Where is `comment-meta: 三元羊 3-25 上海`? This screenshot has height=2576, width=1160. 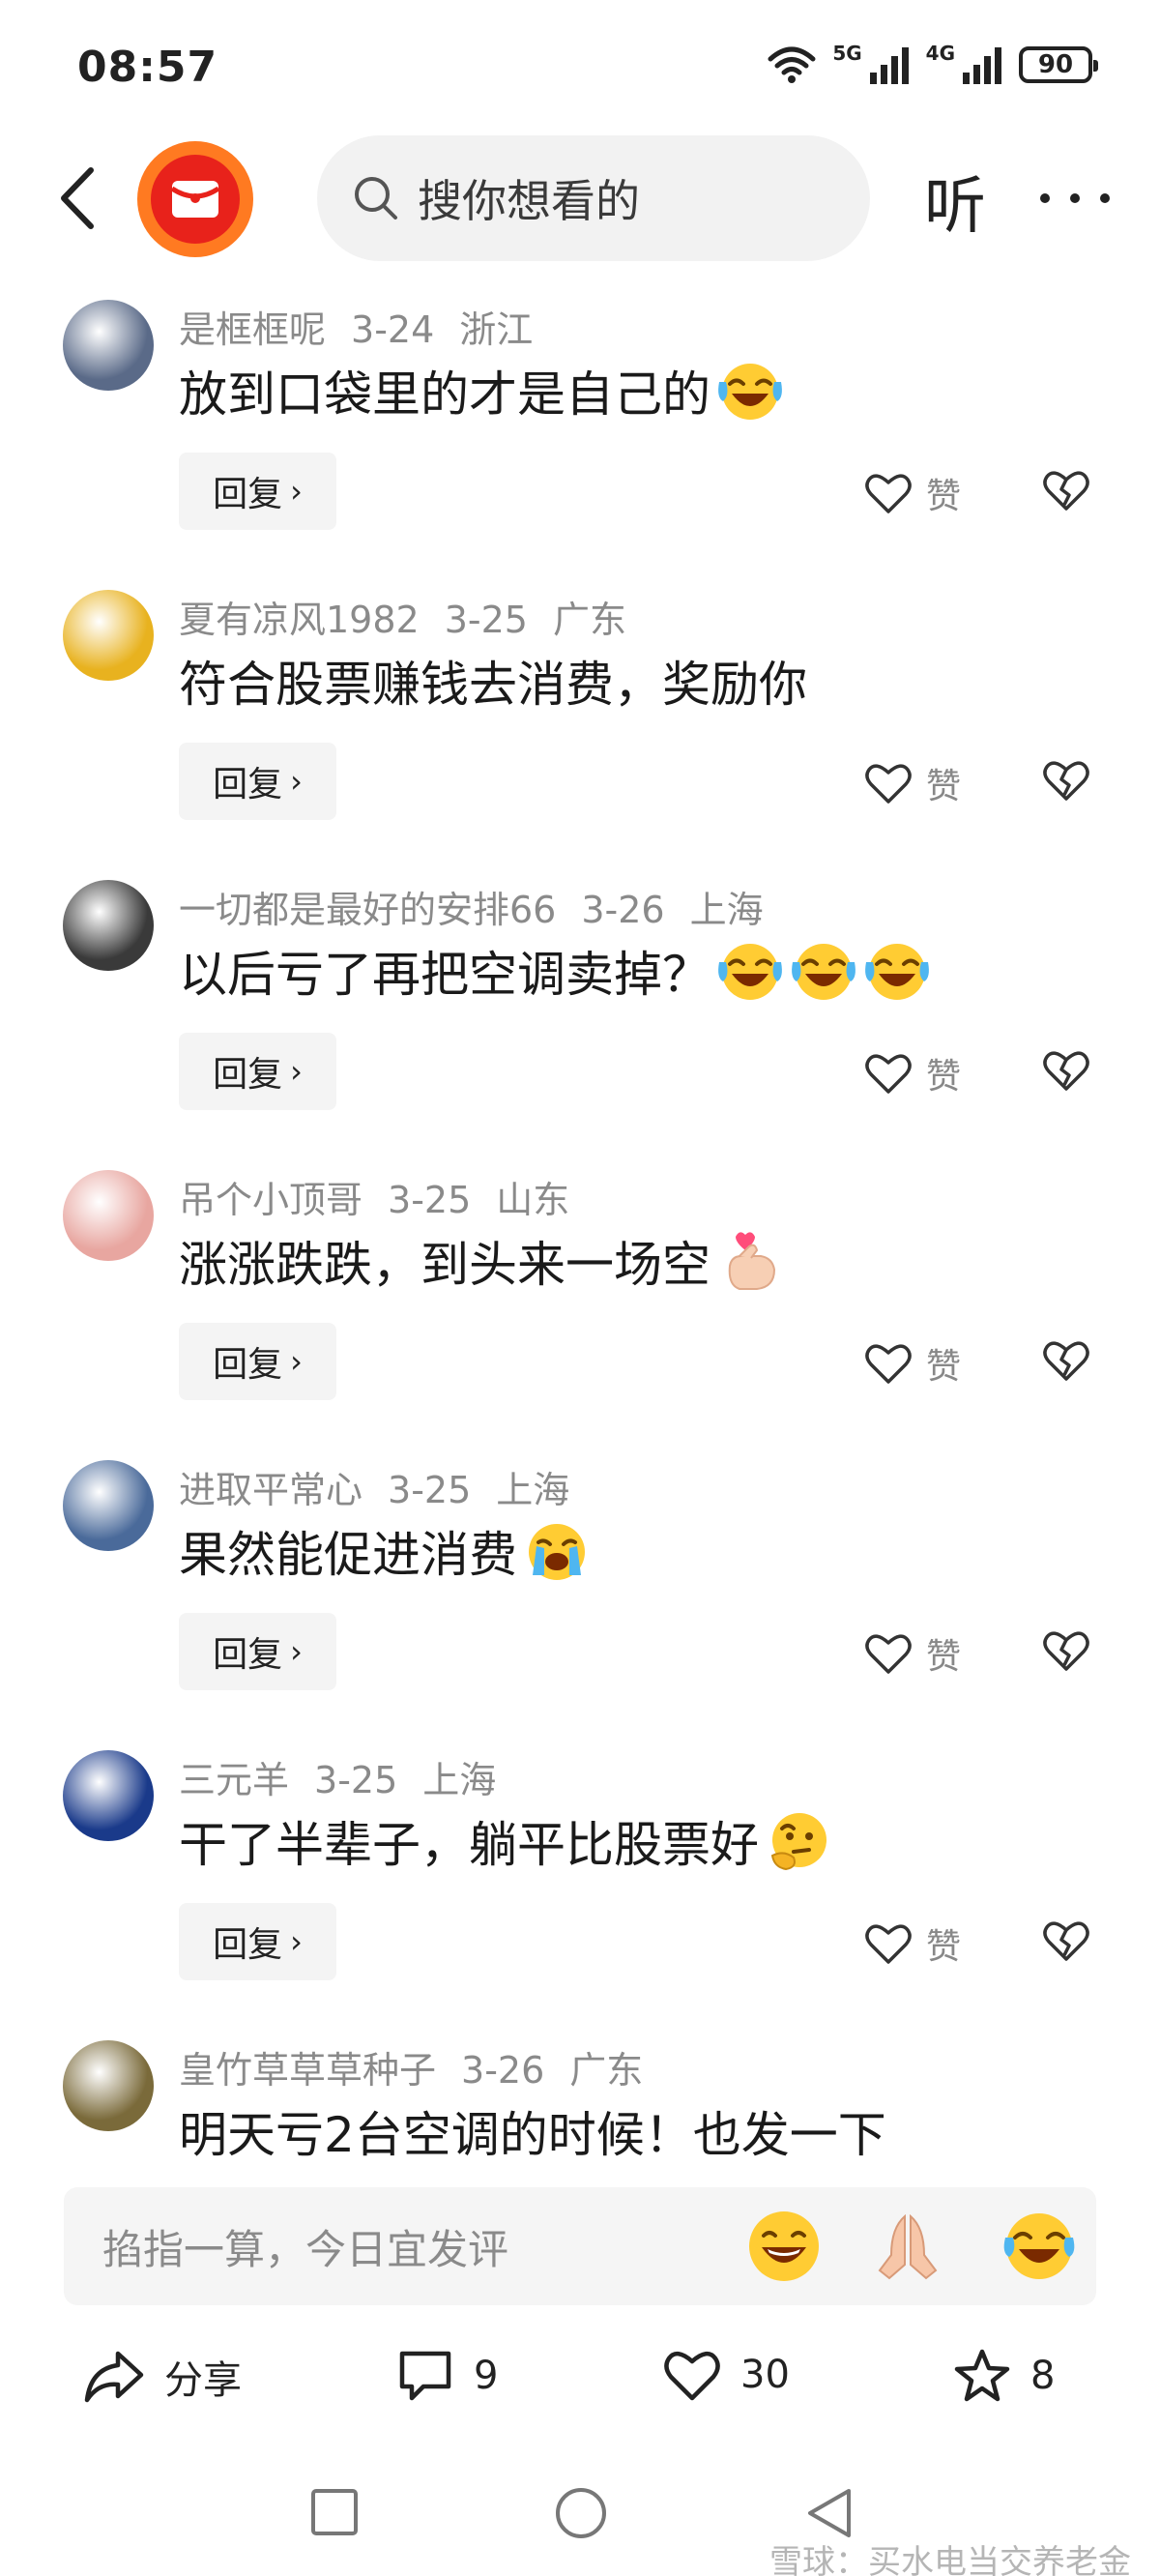
comment-meta: 三元羊 3-25 上海 is located at coordinates (350, 1776).